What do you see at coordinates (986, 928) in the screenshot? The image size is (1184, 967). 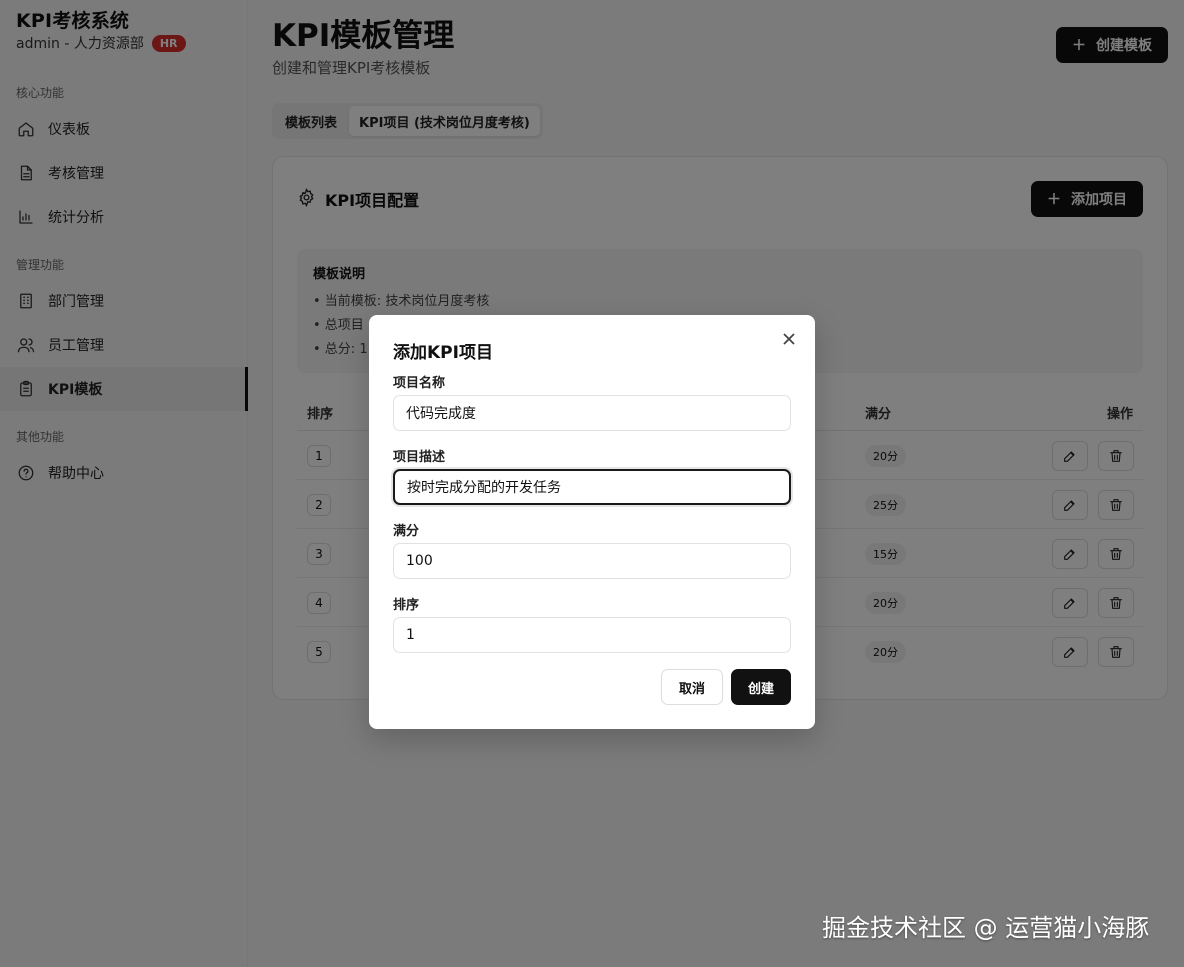 I see `watermark: 掘金技术社区 @ 运营猫小海豚` at bounding box center [986, 928].